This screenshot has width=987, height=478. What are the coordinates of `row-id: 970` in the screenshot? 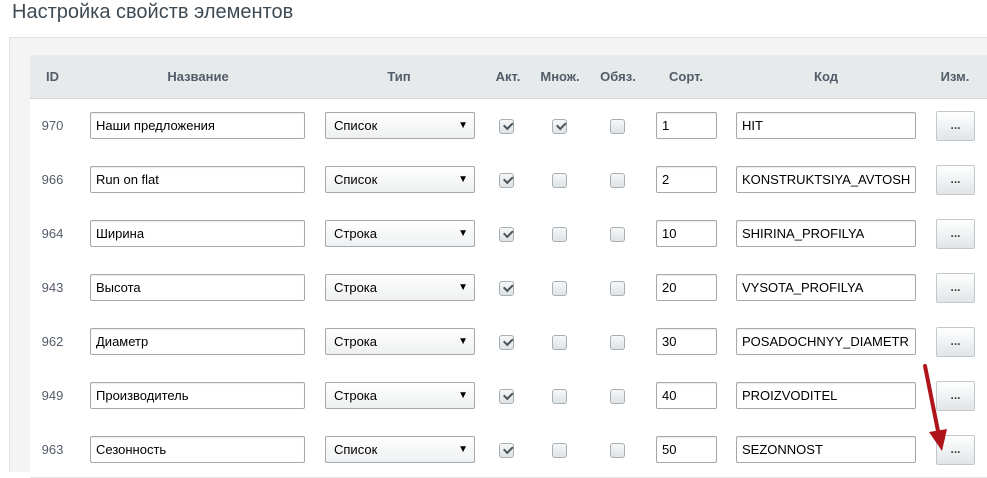 It's located at (52, 125).